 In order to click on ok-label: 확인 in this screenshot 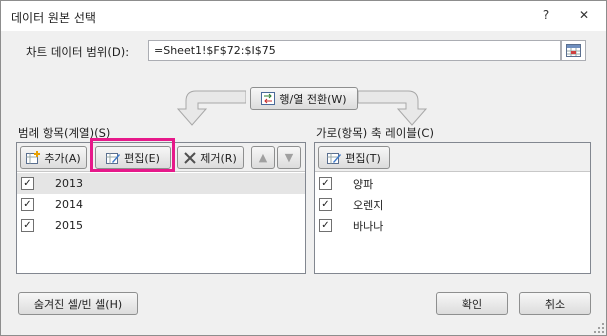, I will do `click(472, 304)`.